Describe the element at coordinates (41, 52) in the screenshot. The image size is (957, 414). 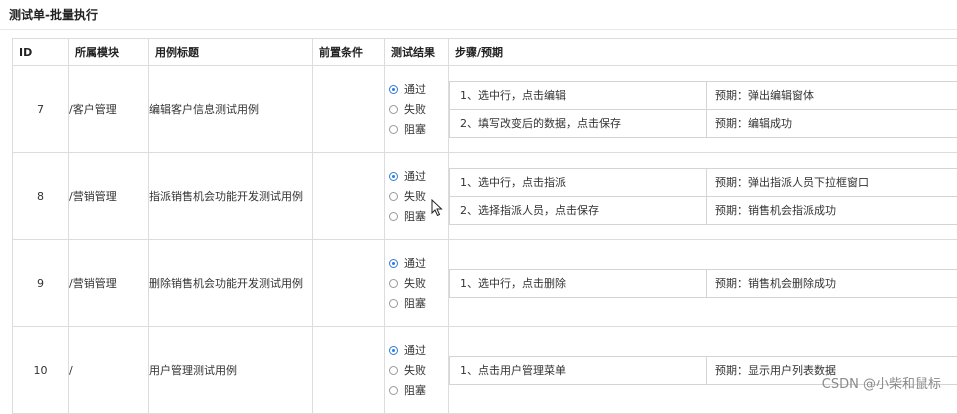
I see `column-header-id: ID` at that location.